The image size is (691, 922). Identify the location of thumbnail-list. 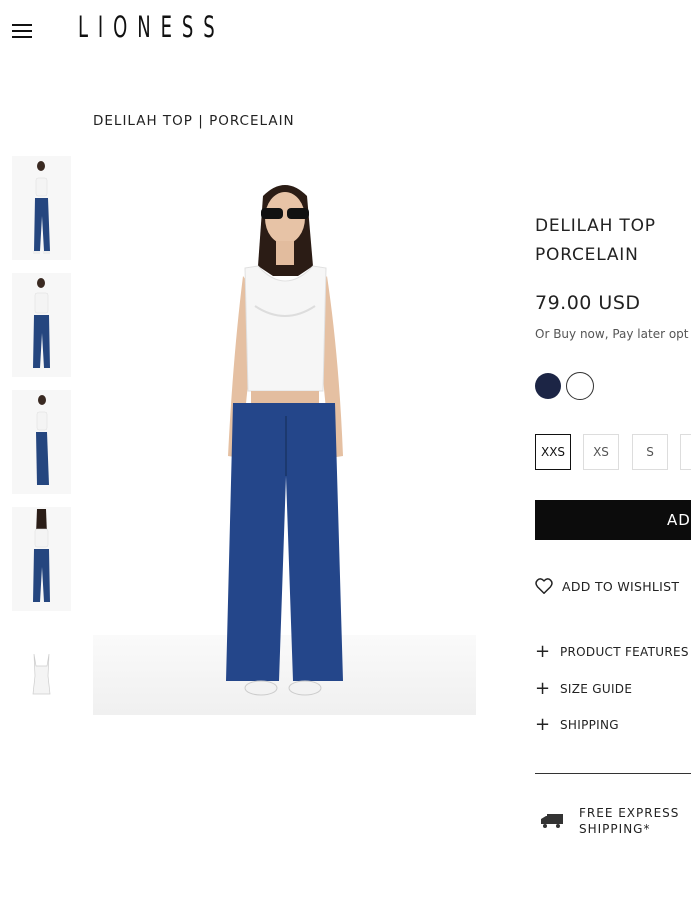
(41, 448).